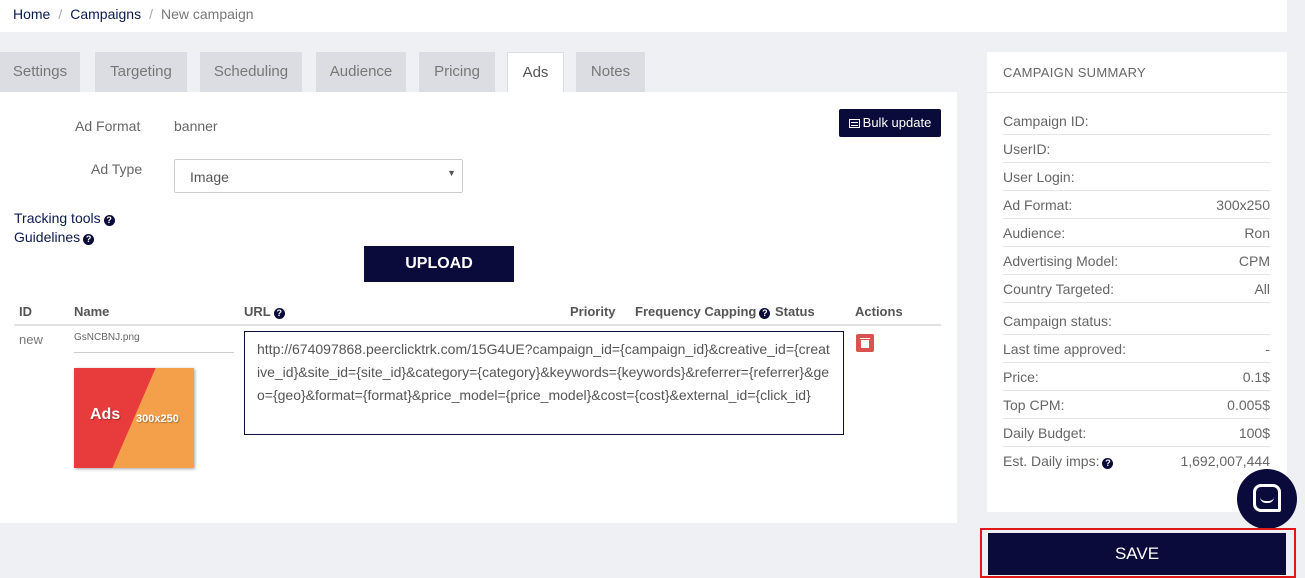  I want to click on summary-value: 0.1$, so click(1256, 377).